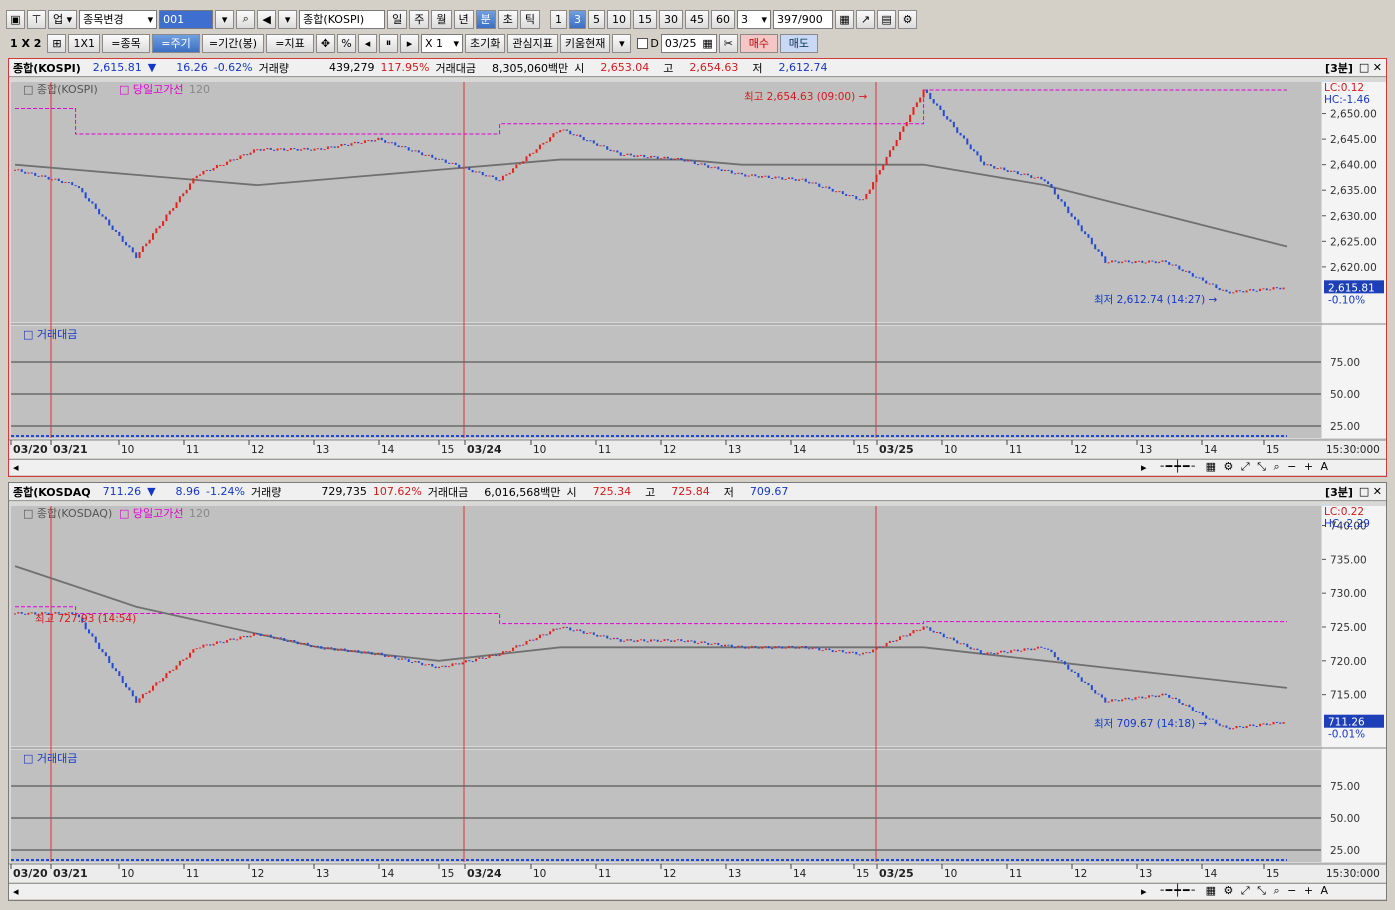 The width and height of the screenshot is (1395, 910). I want to click on interval-15: 15, so click(645, 19).